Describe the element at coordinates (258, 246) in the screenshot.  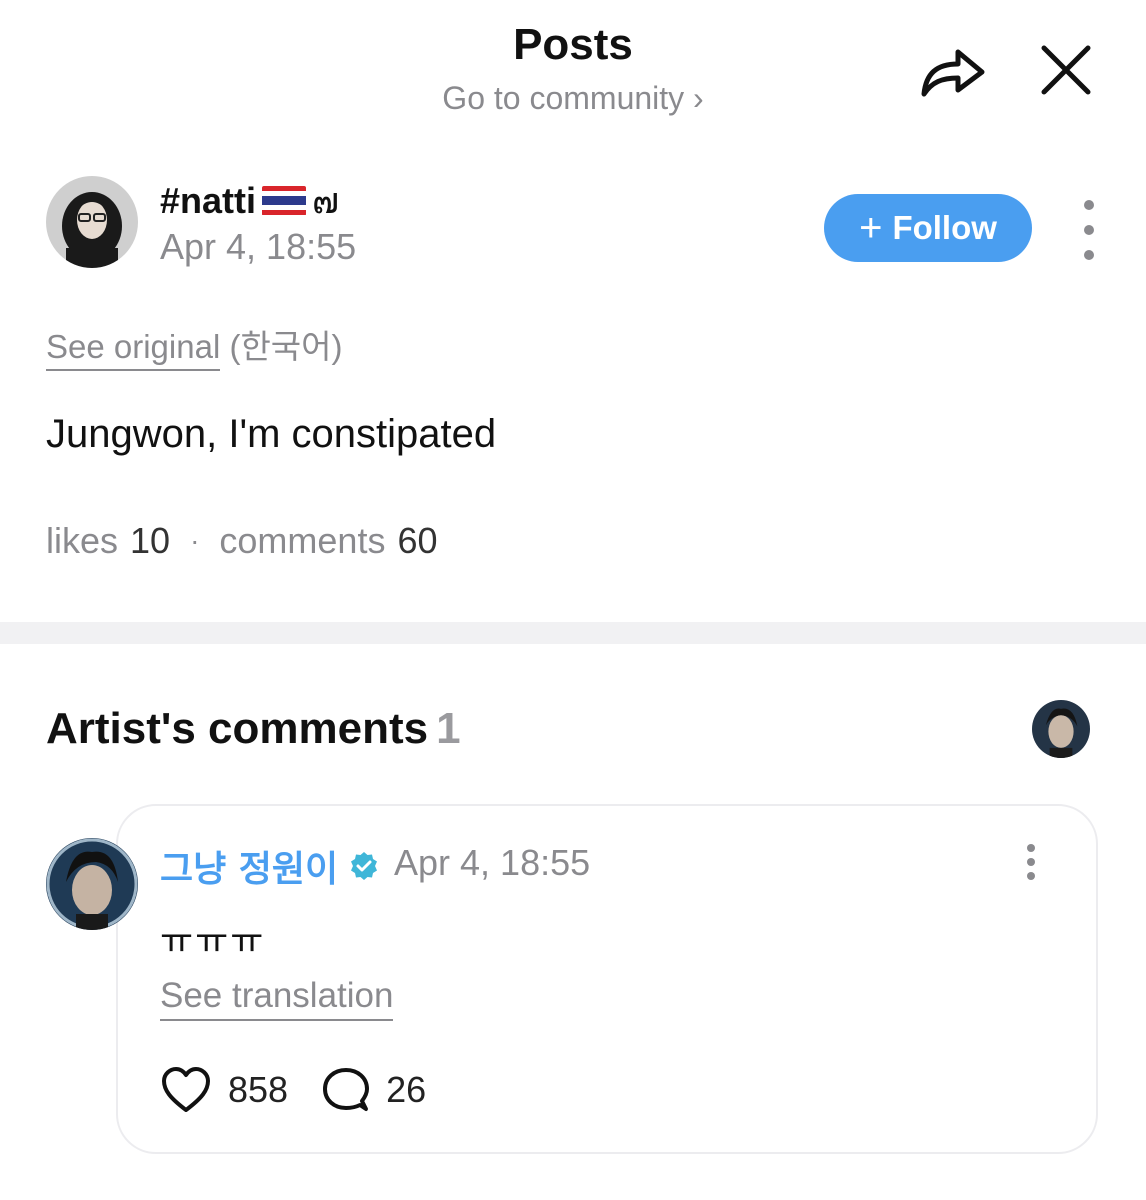
I see `post-date: Apr 4, 18:55` at that location.